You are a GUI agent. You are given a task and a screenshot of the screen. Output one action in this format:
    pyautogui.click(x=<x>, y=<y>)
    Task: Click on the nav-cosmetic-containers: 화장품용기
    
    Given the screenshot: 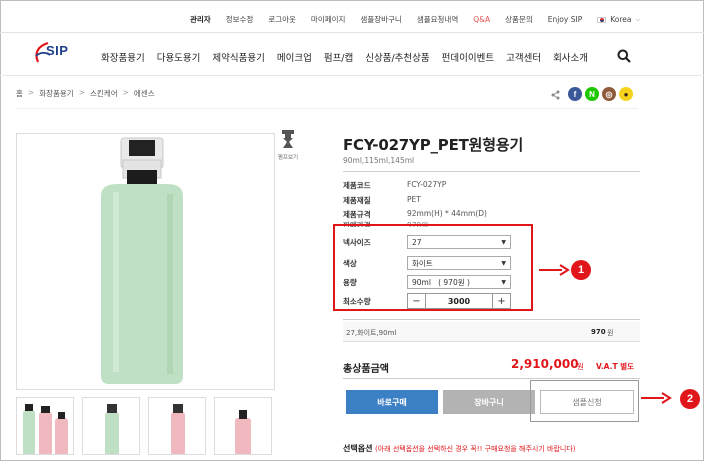 What is the action you would take?
    pyautogui.click(x=123, y=57)
    